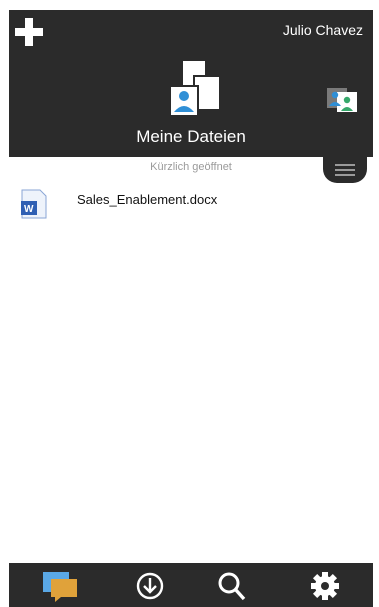  What do you see at coordinates (345, 170) in the screenshot?
I see `hamburger-menu-icon` at bounding box center [345, 170].